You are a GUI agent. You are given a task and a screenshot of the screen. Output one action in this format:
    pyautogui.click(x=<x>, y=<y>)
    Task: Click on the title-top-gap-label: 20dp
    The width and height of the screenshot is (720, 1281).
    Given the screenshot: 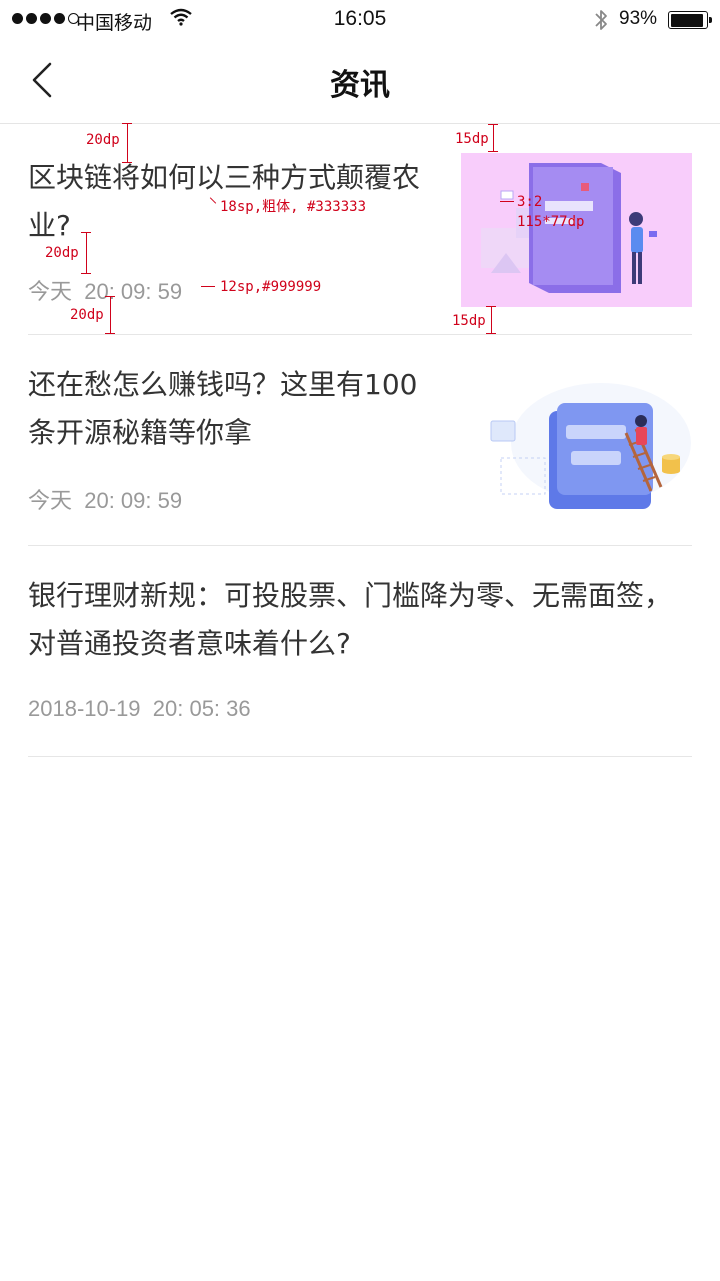 What is the action you would take?
    pyautogui.click(x=103, y=140)
    